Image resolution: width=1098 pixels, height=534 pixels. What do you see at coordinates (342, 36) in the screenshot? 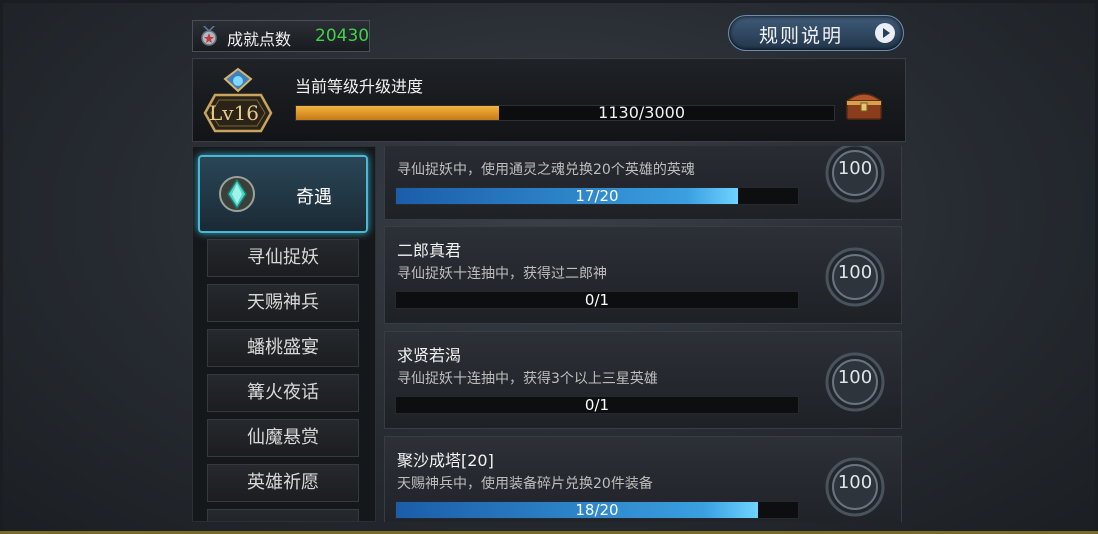
I see `points-value: 20430` at bounding box center [342, 36].